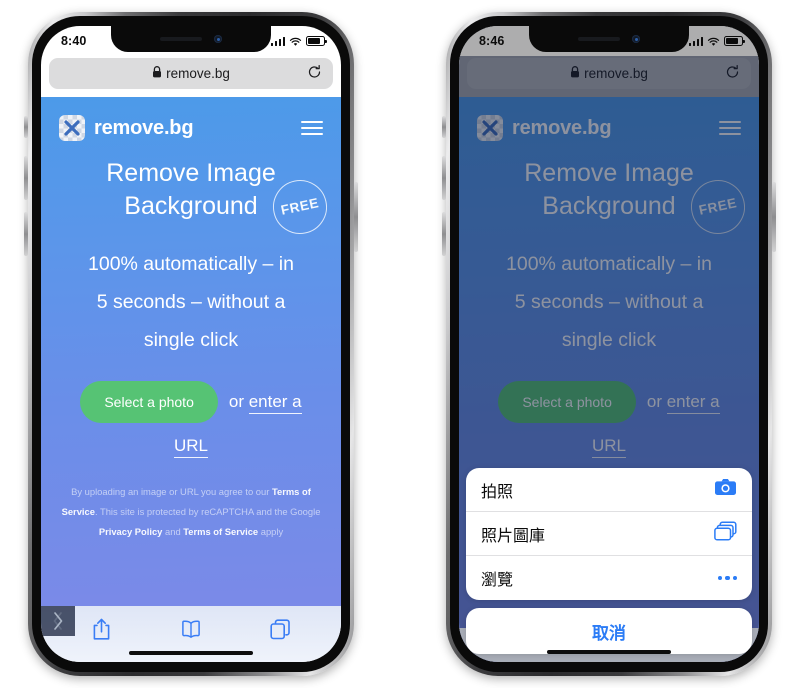 The image size is (800, 688). I want to click on share-icon, so click(102, 629).